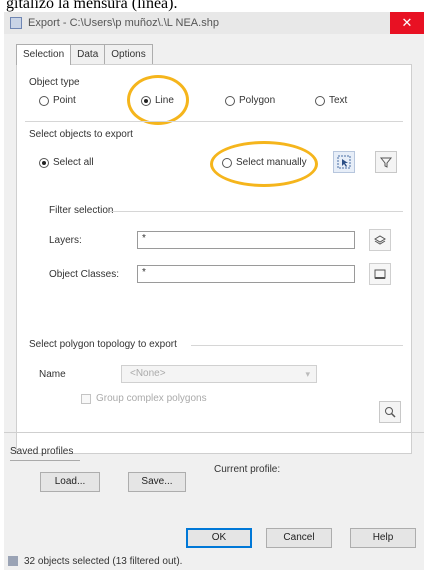 The height and width of the screenshot is (570, 424). I want to click on radio-text-label: Text, so click(338, 100).